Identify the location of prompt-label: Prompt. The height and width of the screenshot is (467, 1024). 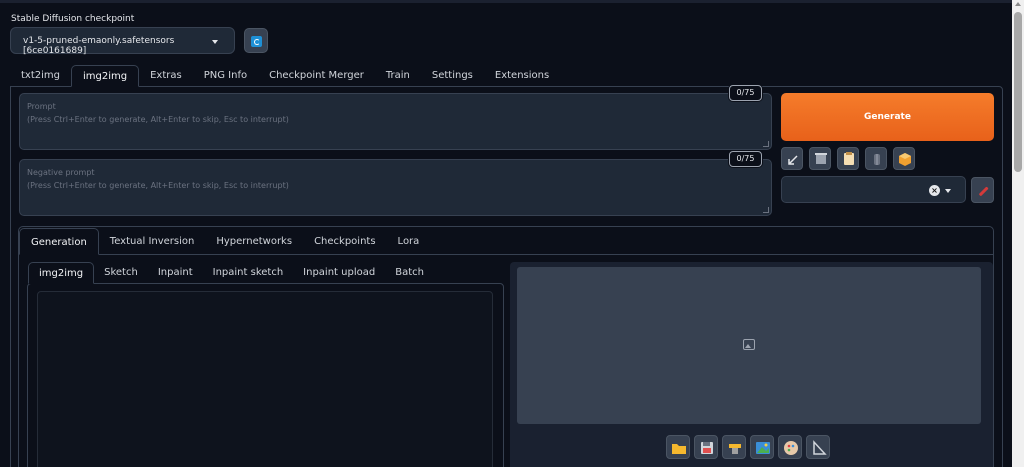
(41, 106).